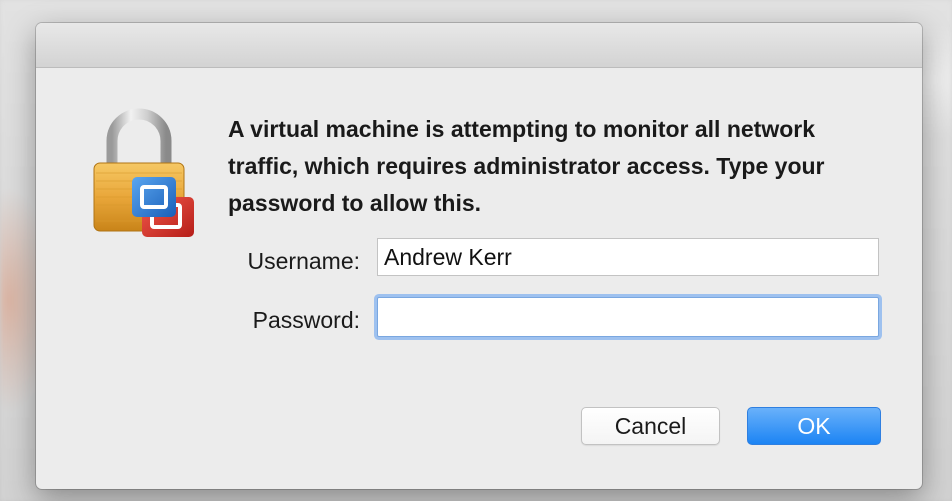 This screenshot has height=501, width=952. What do you see at coordinates (147, 172) in the screenshot?
I see `padlock-icon` at bounding box center [147, 172].